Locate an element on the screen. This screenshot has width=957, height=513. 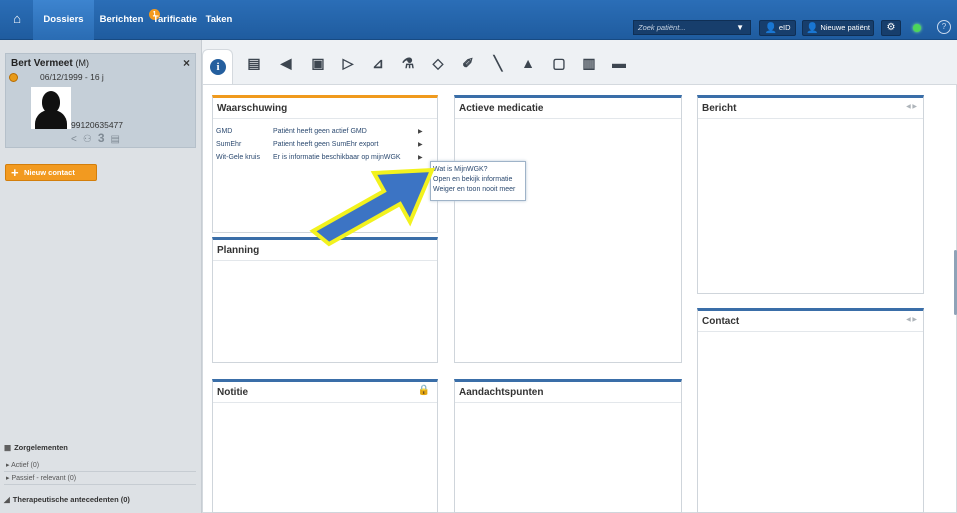
plus-icon: + is located at coordinates (15, 172).